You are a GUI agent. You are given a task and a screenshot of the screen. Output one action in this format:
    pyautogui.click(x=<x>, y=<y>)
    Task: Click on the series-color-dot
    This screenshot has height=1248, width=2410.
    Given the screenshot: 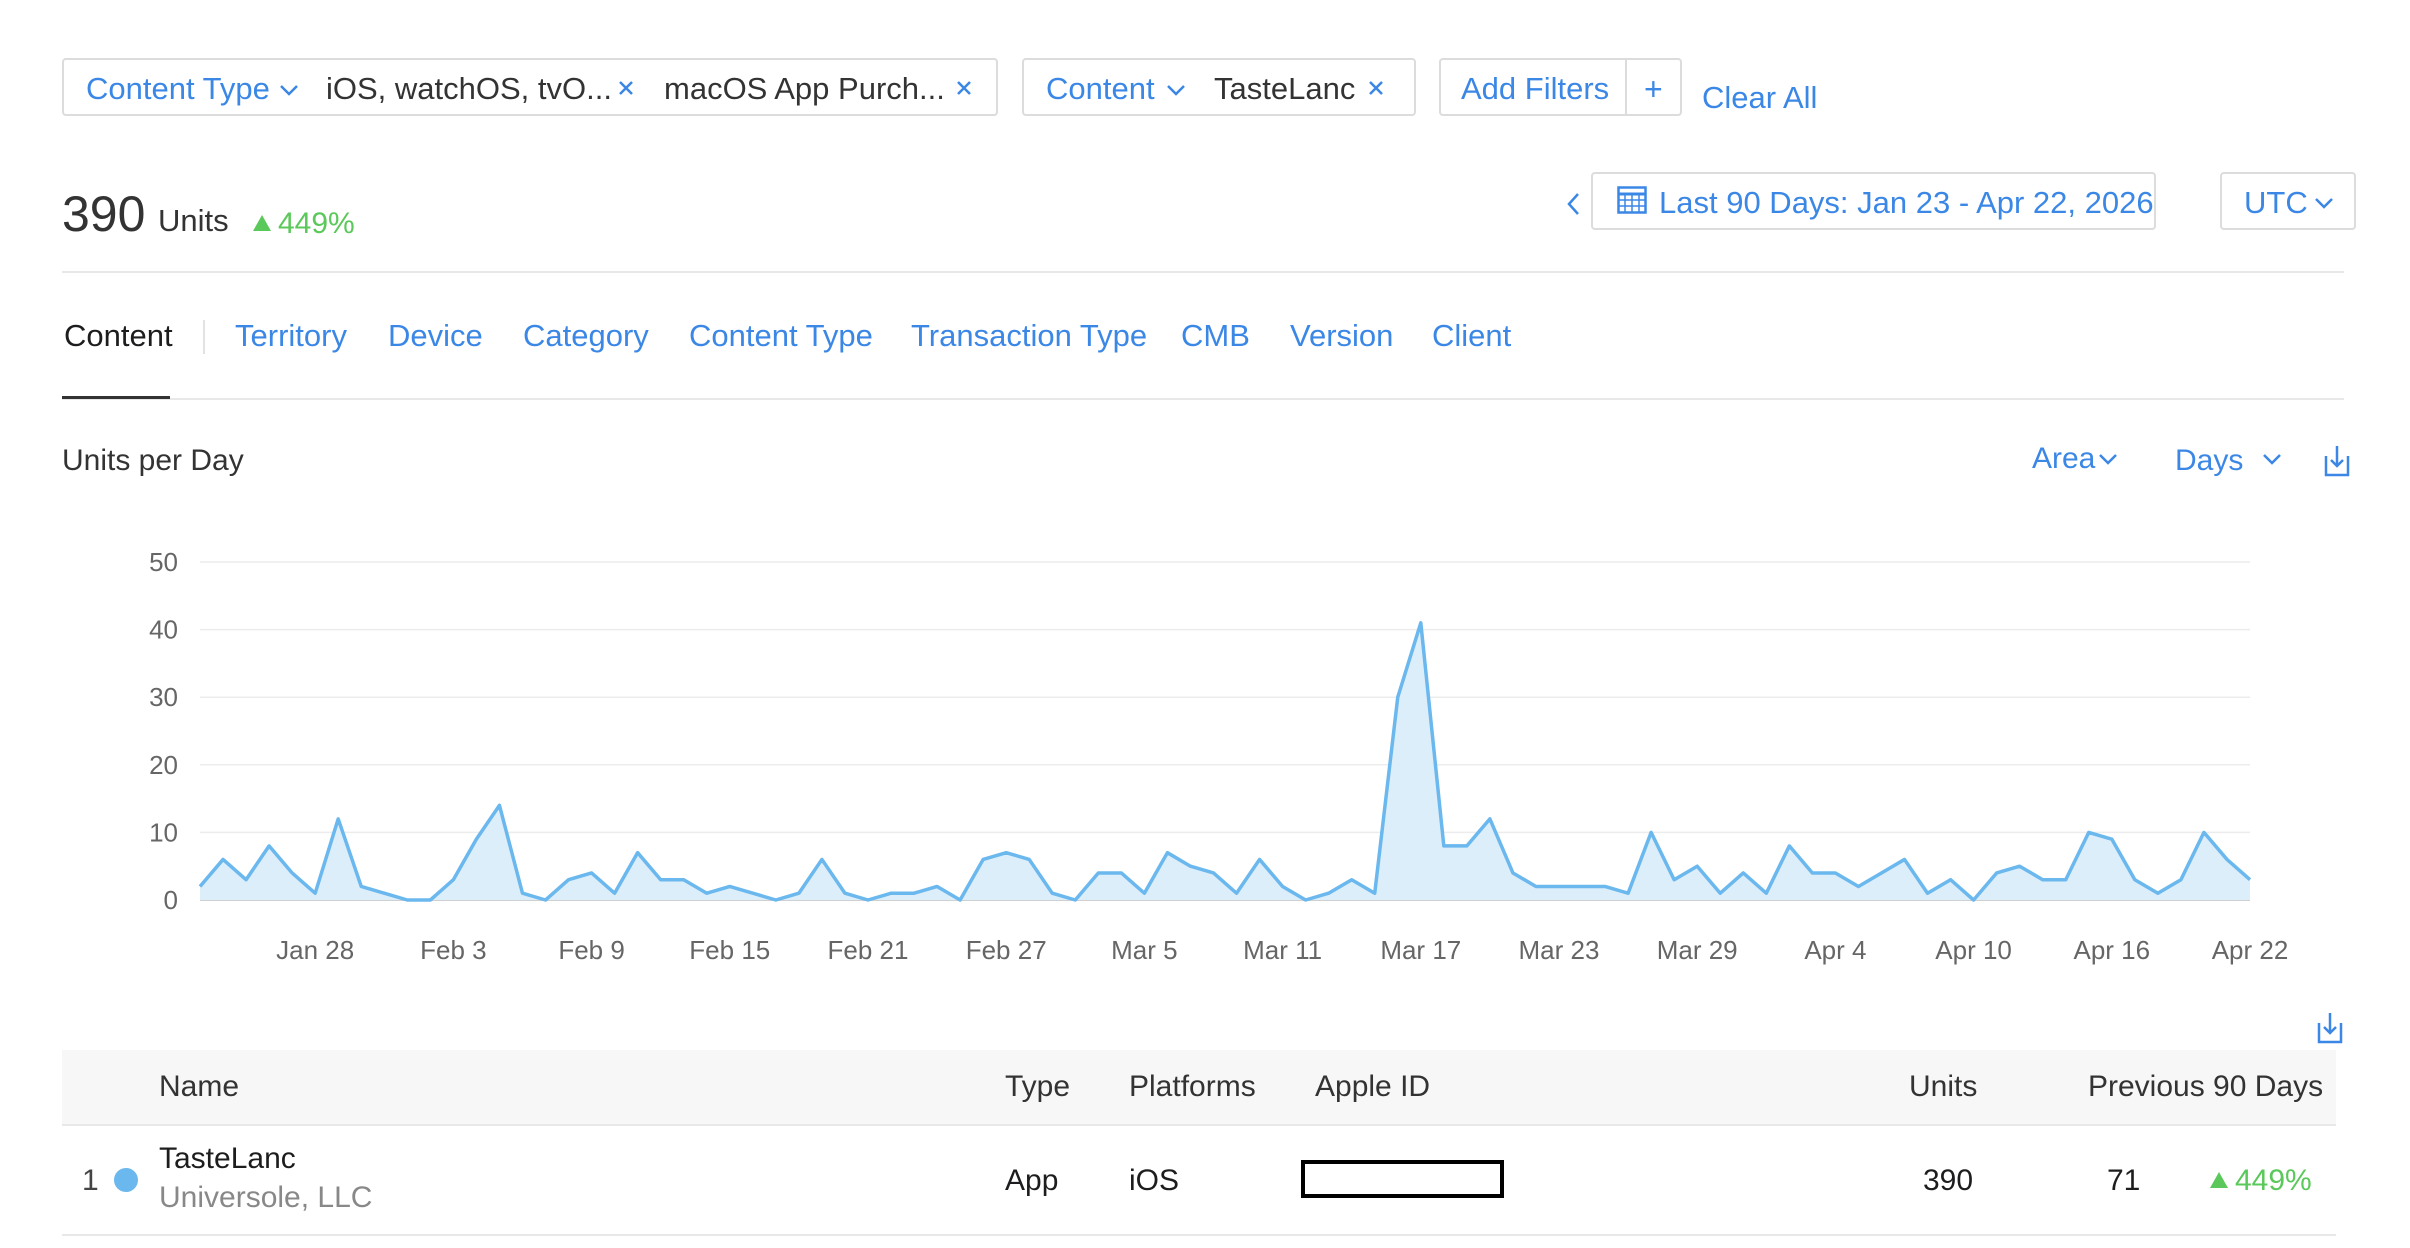 What is the action you would take?
    pyautogui.click(x=126, y=1180)
    